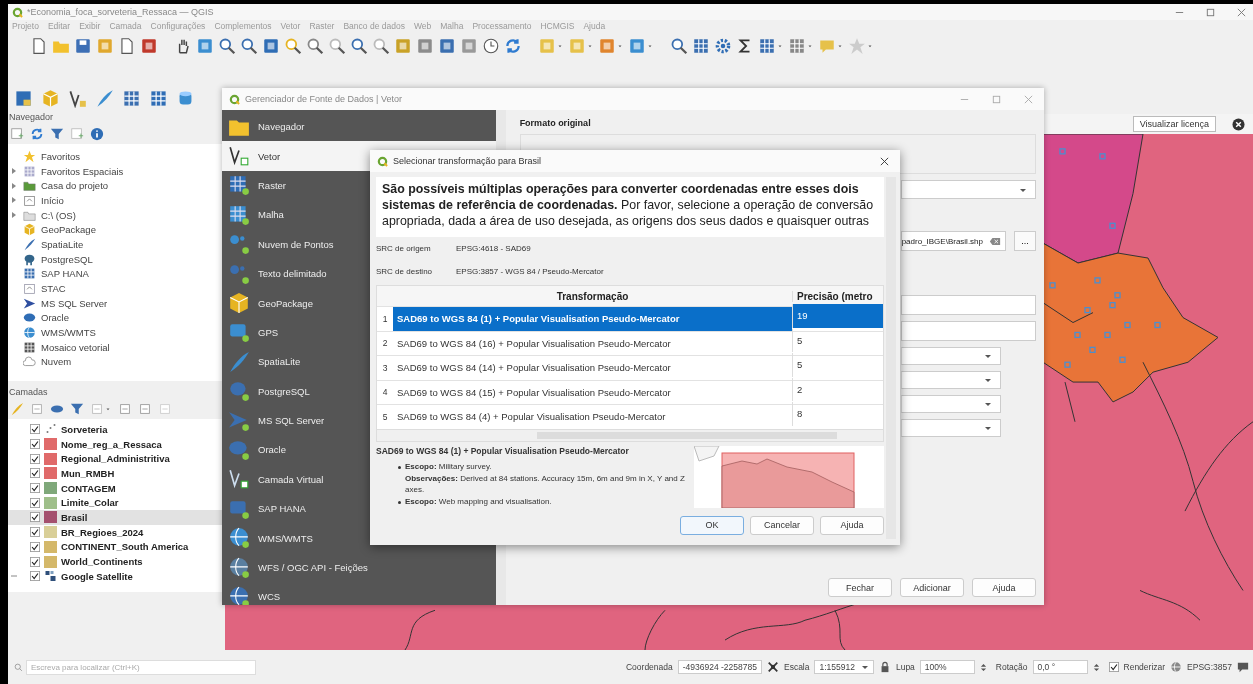 Image resolution: width=1253 pixels, height=684 pixels. I want to click on table-row: 4 SAD69 to WGS 84 (15) + Popular Visualisation Pseudo-Mercator 2, so click(630, 391).